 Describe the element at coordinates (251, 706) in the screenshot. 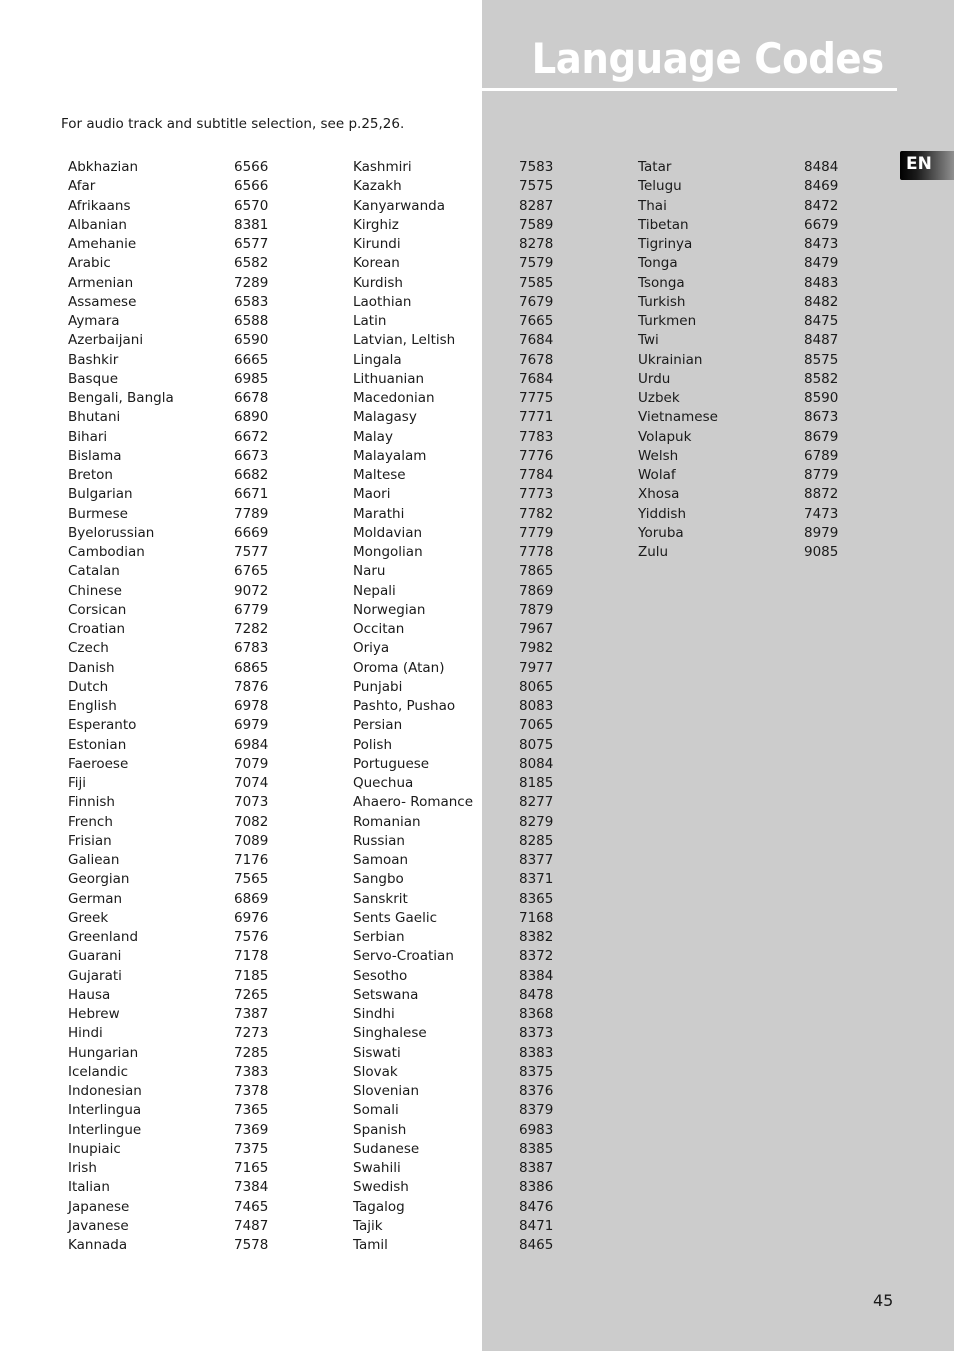

I see `language-code: 6978` at that location.